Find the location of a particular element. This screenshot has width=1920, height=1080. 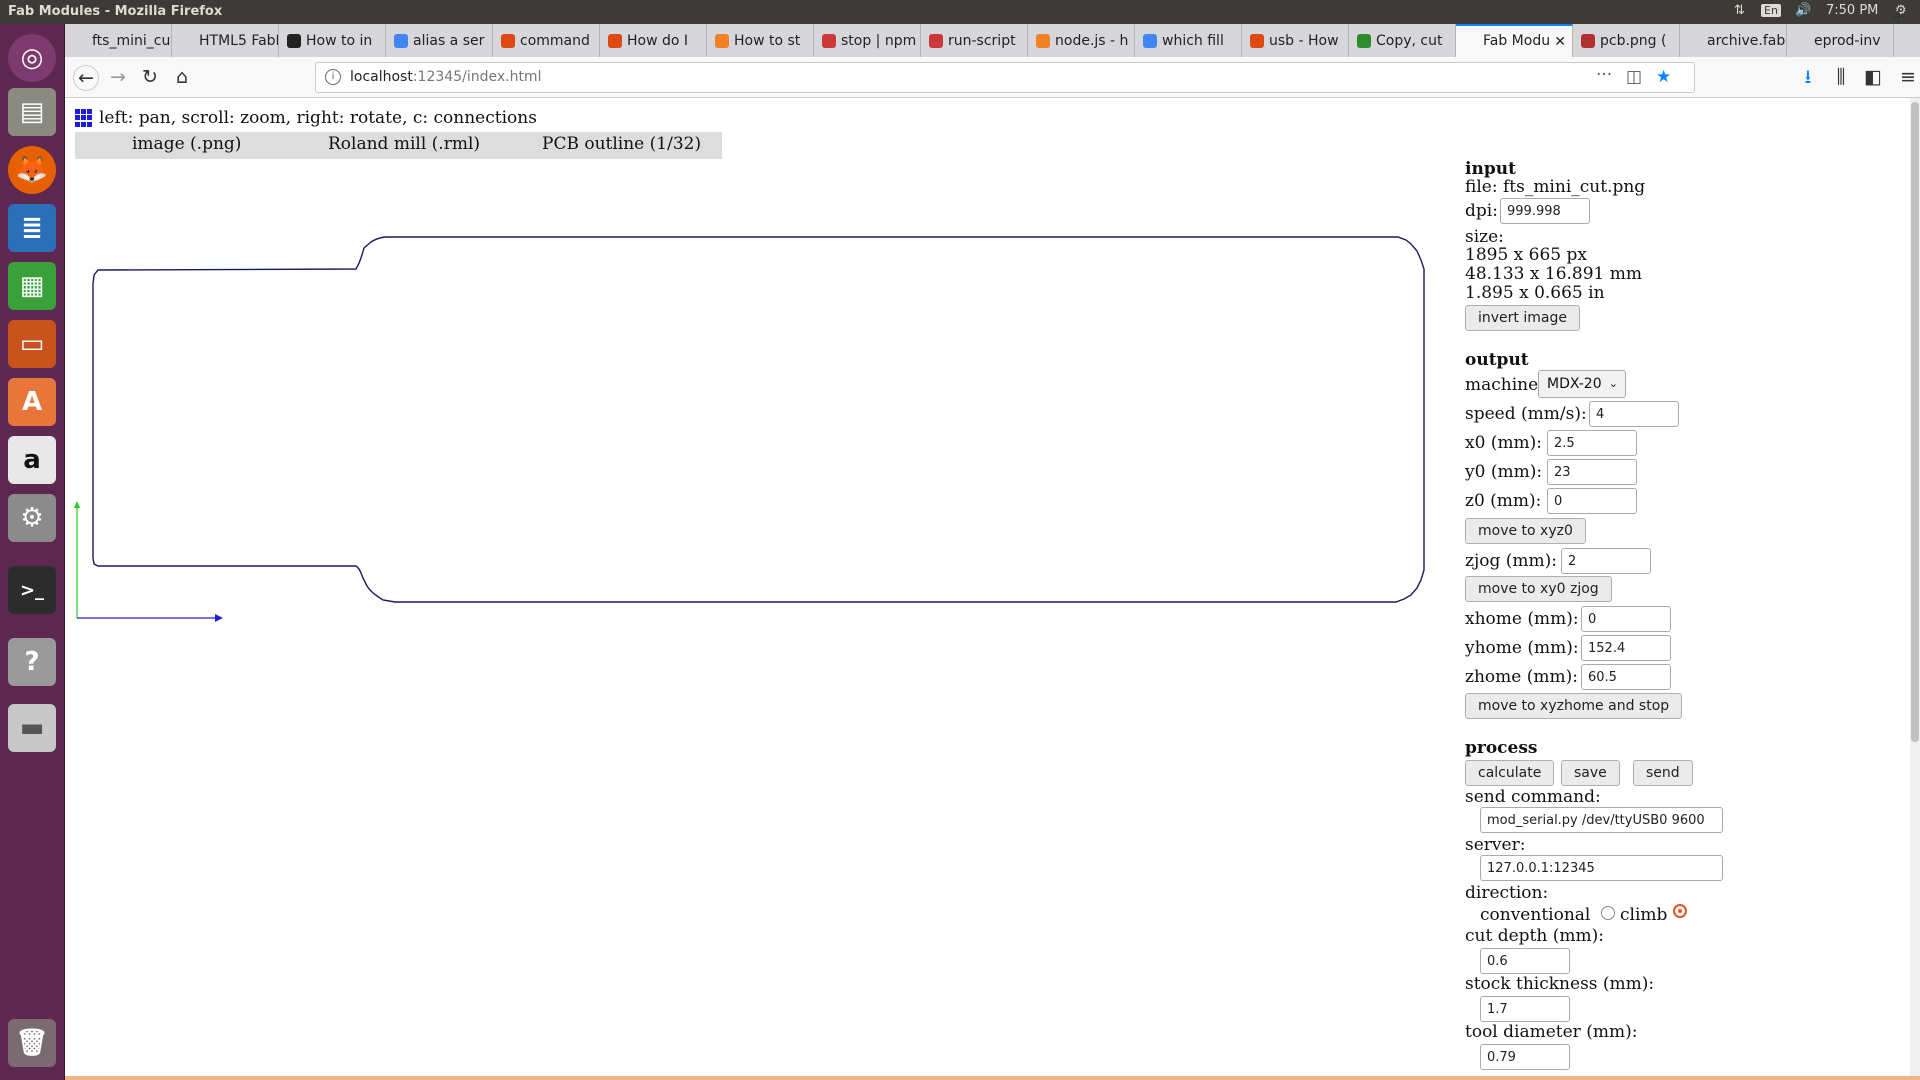

move-to-xyz0-button: move to xyz0 is located at coordinates (1525, 531).